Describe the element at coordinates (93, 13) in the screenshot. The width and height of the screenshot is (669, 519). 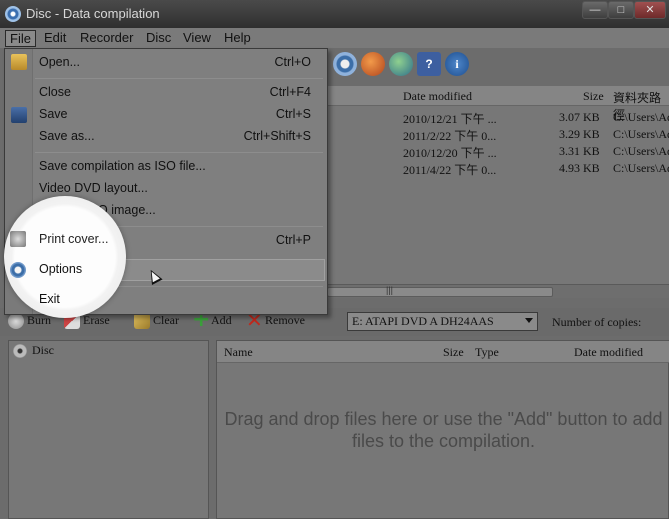
I see `window-title: Disc - Data compilation` at that location.